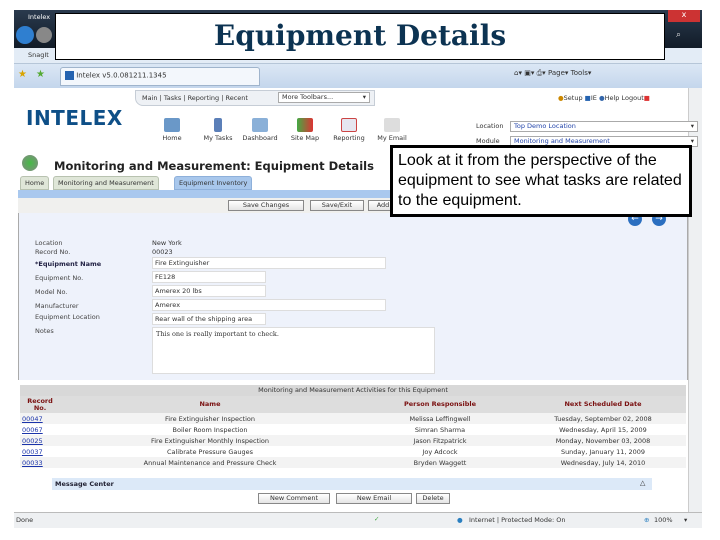 This screenshot has width=720, height=540. What do you see at coordinates (305, 130) in the screenshot?
I see `nav-site-map: Site Map` at bounding box center [305, 130].